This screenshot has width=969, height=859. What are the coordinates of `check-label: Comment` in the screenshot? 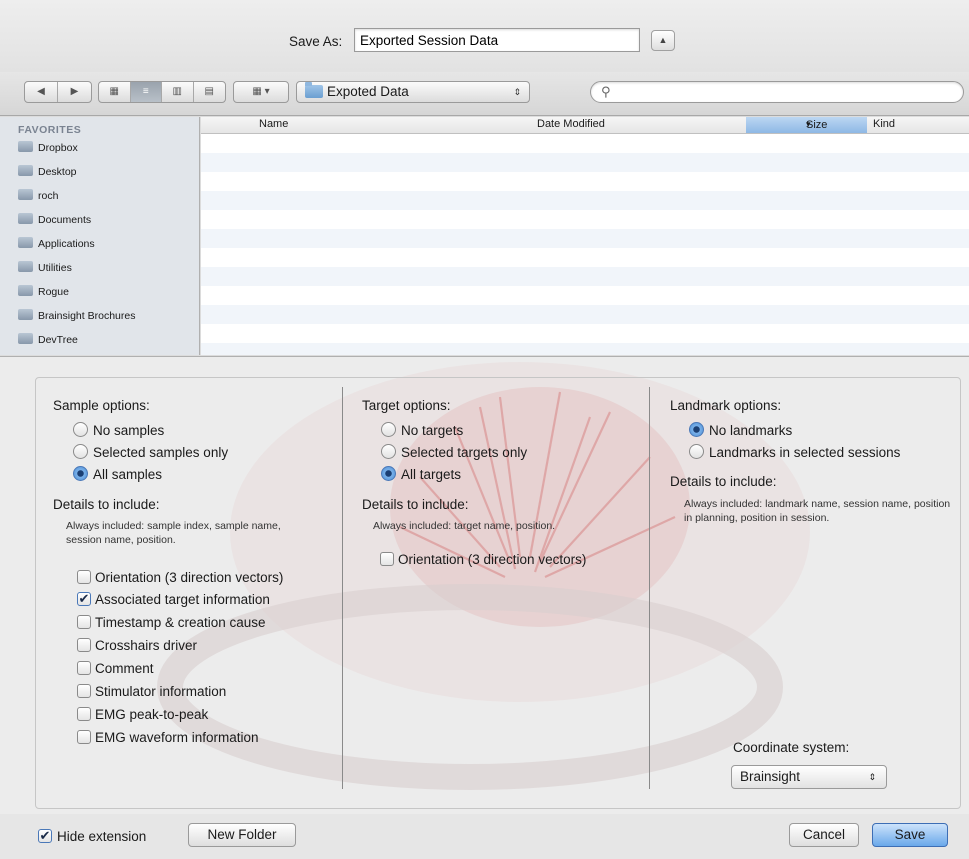 It's located at (124, 668).